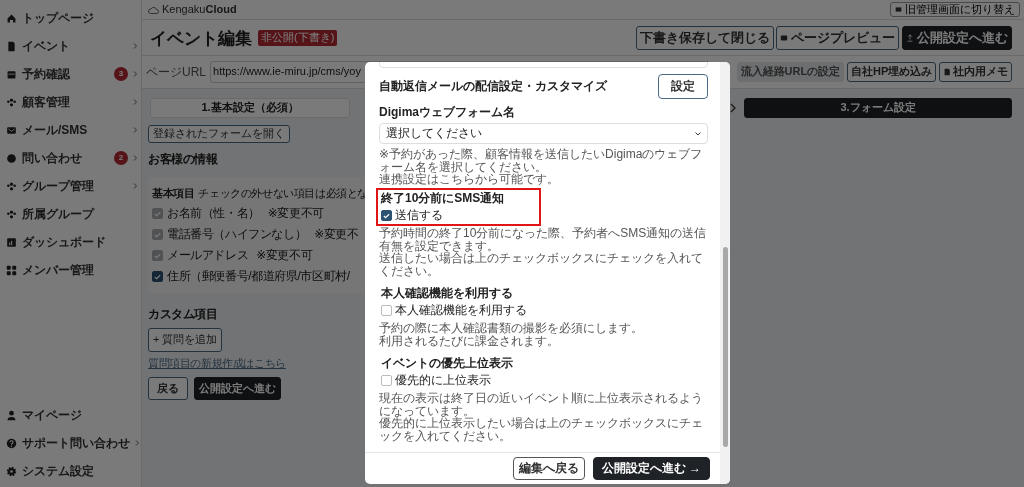 The height and width of the screenshot is (487, 1024). Describe the element at coordinates (70, 74) in the screenshot. I see `sidebar-item: 予約確認 3` at that location.